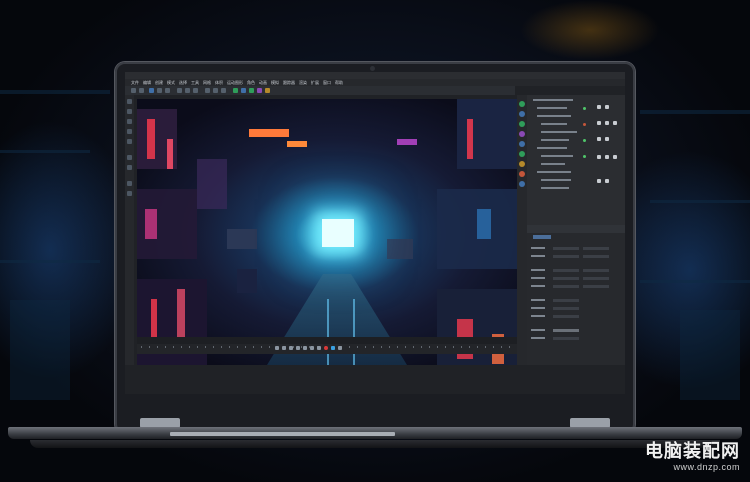 The height and width of the screenshot is (482, 750). What do you see at coordinates (159, 82) in the screenshot?
I see `menu-item-create: 创建` at bounding box center [159, 82].